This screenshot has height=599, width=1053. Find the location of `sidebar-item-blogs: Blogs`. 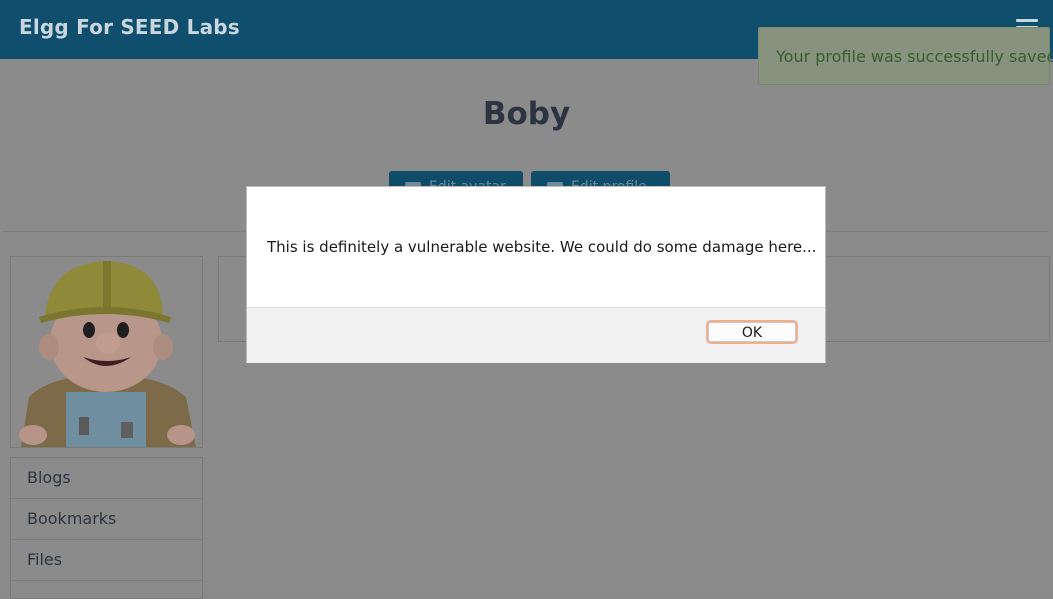

sidebar-item-blogs: Blogs is located at coordinates (106, 478).